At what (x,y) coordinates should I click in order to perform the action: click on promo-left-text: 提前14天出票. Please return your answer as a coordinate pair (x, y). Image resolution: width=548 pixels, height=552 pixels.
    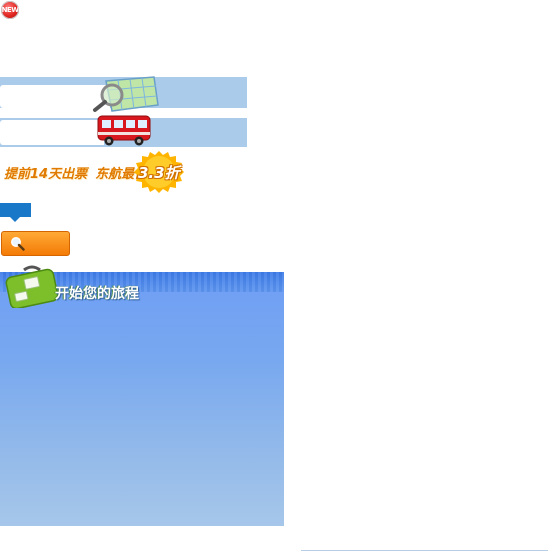
    Looking at the image, I should click on (46, 174).